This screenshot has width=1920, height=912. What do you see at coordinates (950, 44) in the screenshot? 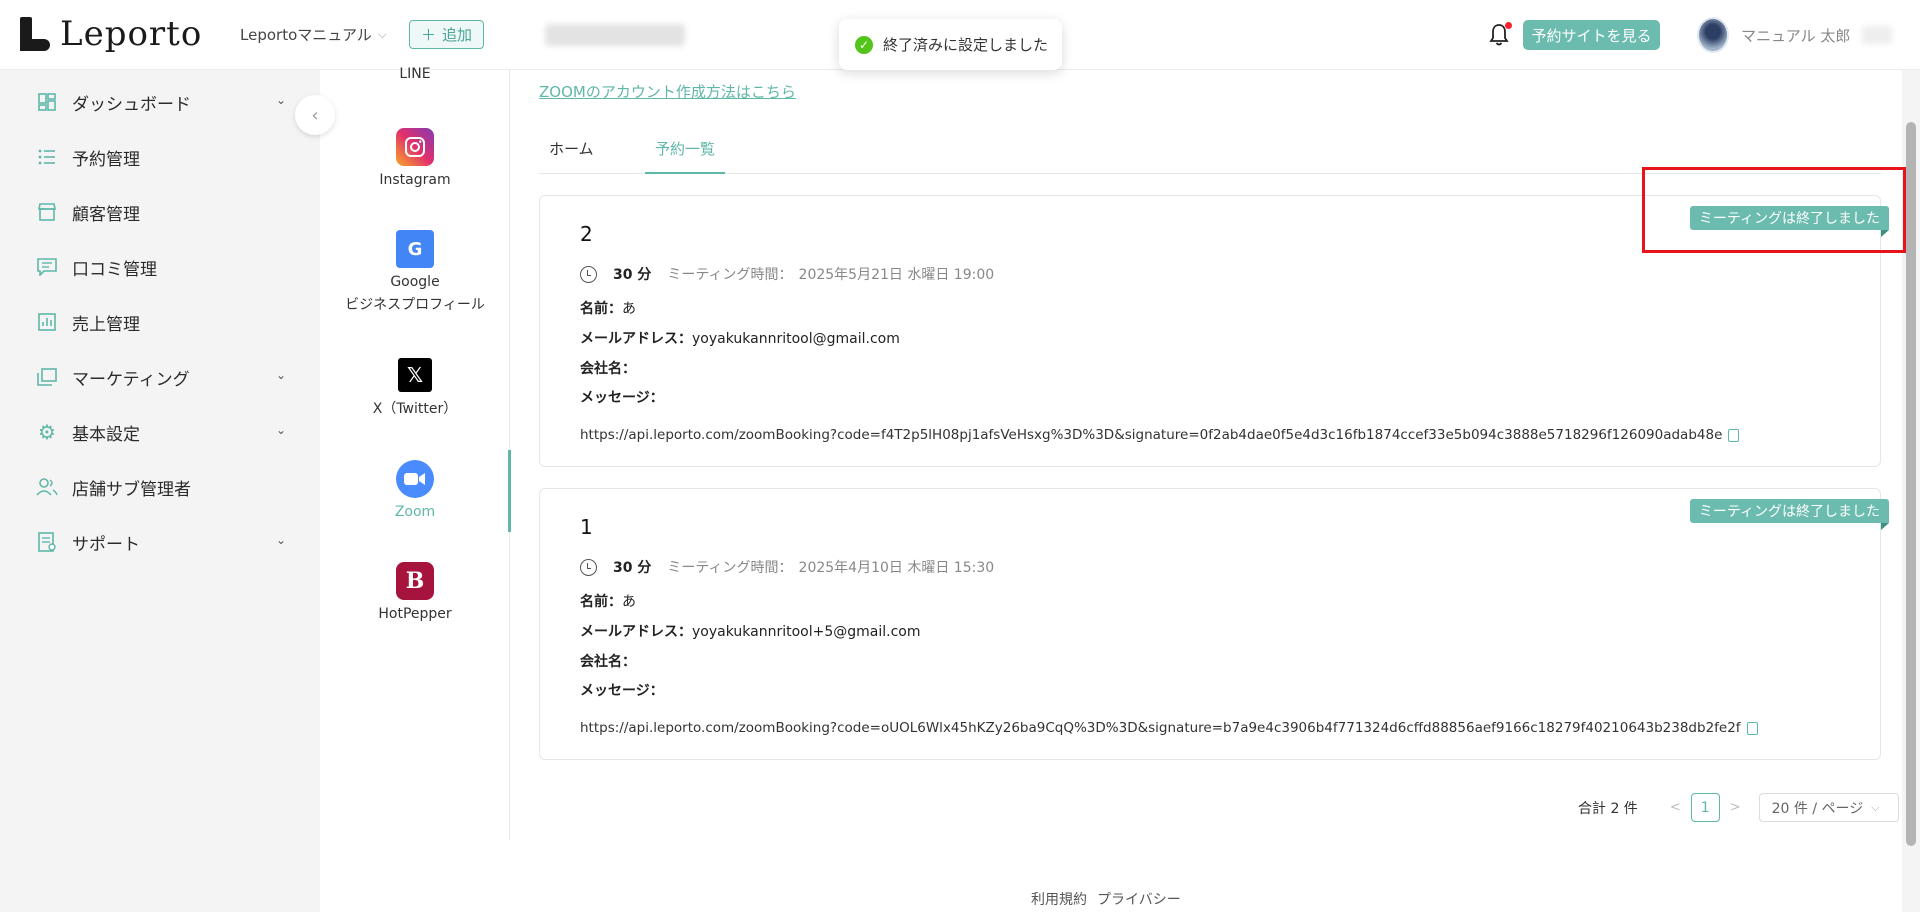
I see `success-toast: ✓ 終了済みに設定しました` at bounding box center [950, 44].